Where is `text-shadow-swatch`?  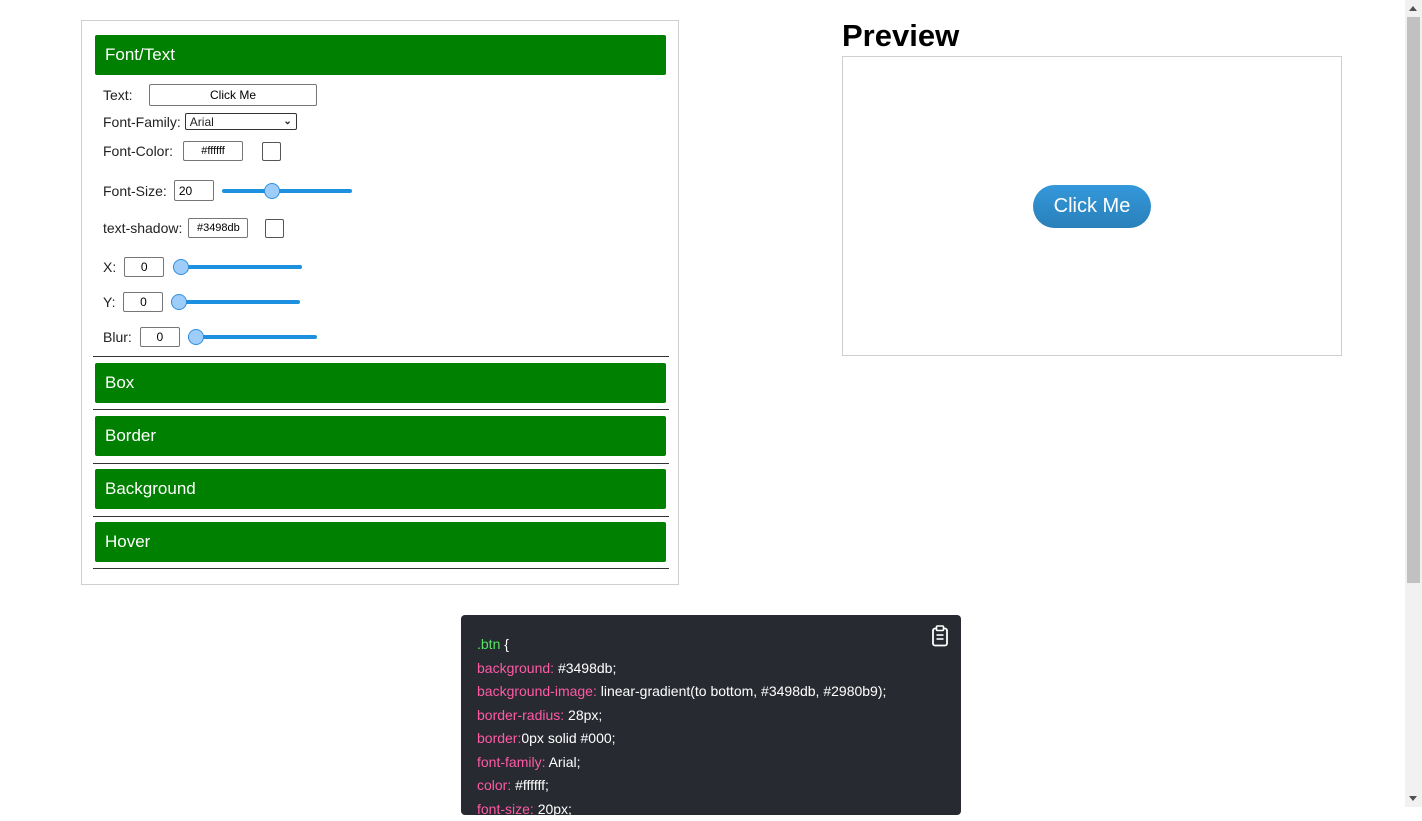
text-shadow-swatch is located at coordinates (274, 228).